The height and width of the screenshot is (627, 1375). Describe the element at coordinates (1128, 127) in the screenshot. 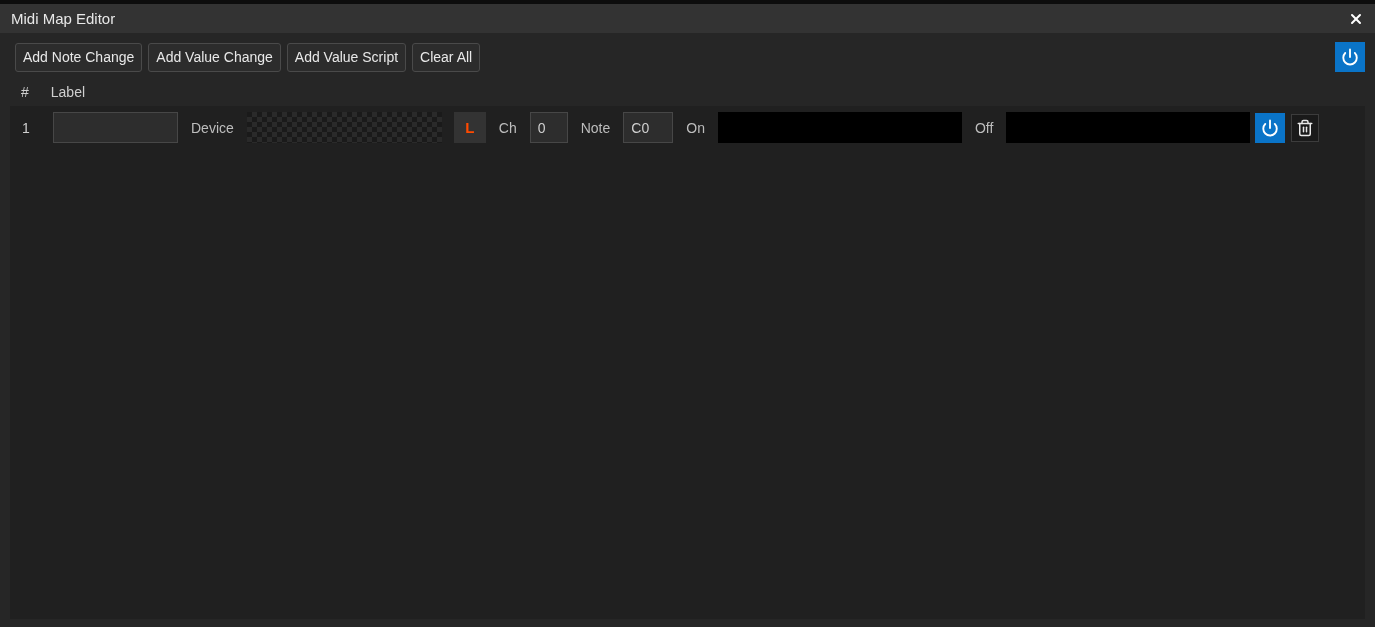

I see `off-script-field` at that location.